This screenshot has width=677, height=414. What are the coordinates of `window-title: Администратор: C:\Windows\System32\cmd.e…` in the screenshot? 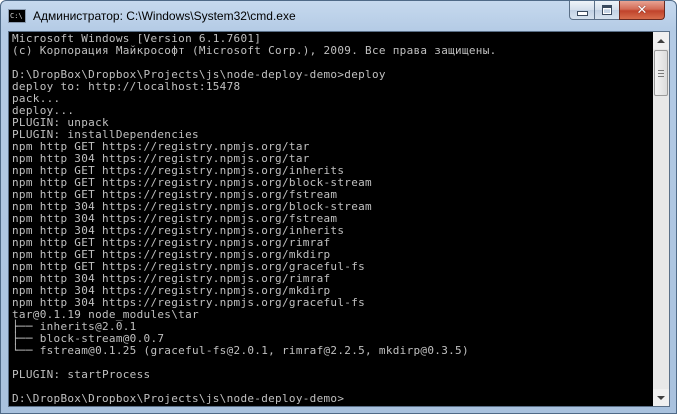 It's located at (164, 16).